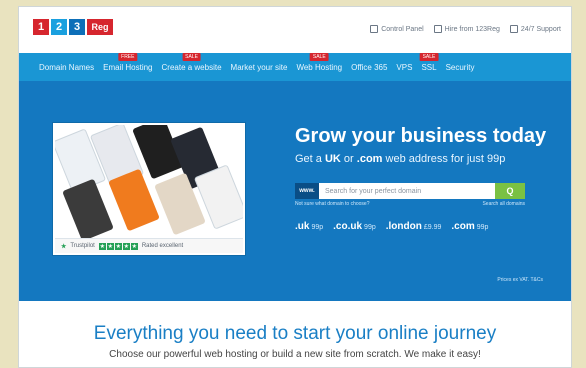 This screenshot has width=586, height=368. What do you see at coordinates (310, 159) in the screenshot?
I see `hero-sub-pre: Get a` at bounding box center [310, 159].